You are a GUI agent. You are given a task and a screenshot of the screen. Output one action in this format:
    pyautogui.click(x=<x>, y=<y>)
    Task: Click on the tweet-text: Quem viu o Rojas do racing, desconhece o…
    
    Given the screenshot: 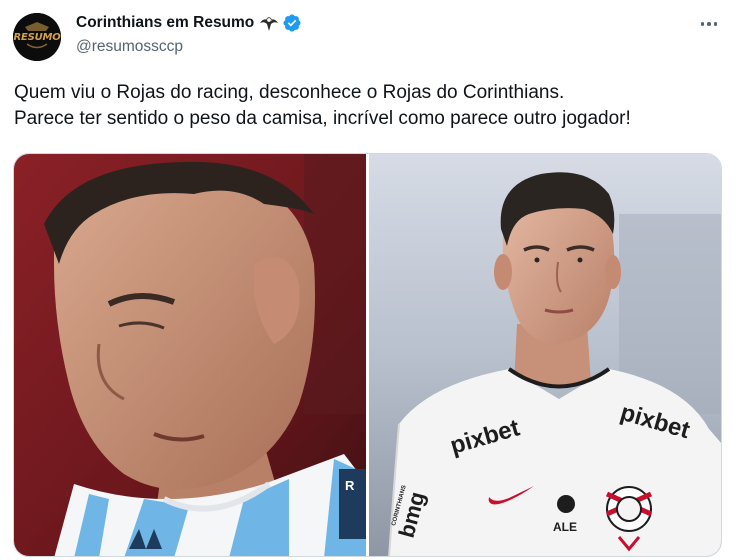 What is the action you would take?
    pyautogui.click(x=371, y=106)
    